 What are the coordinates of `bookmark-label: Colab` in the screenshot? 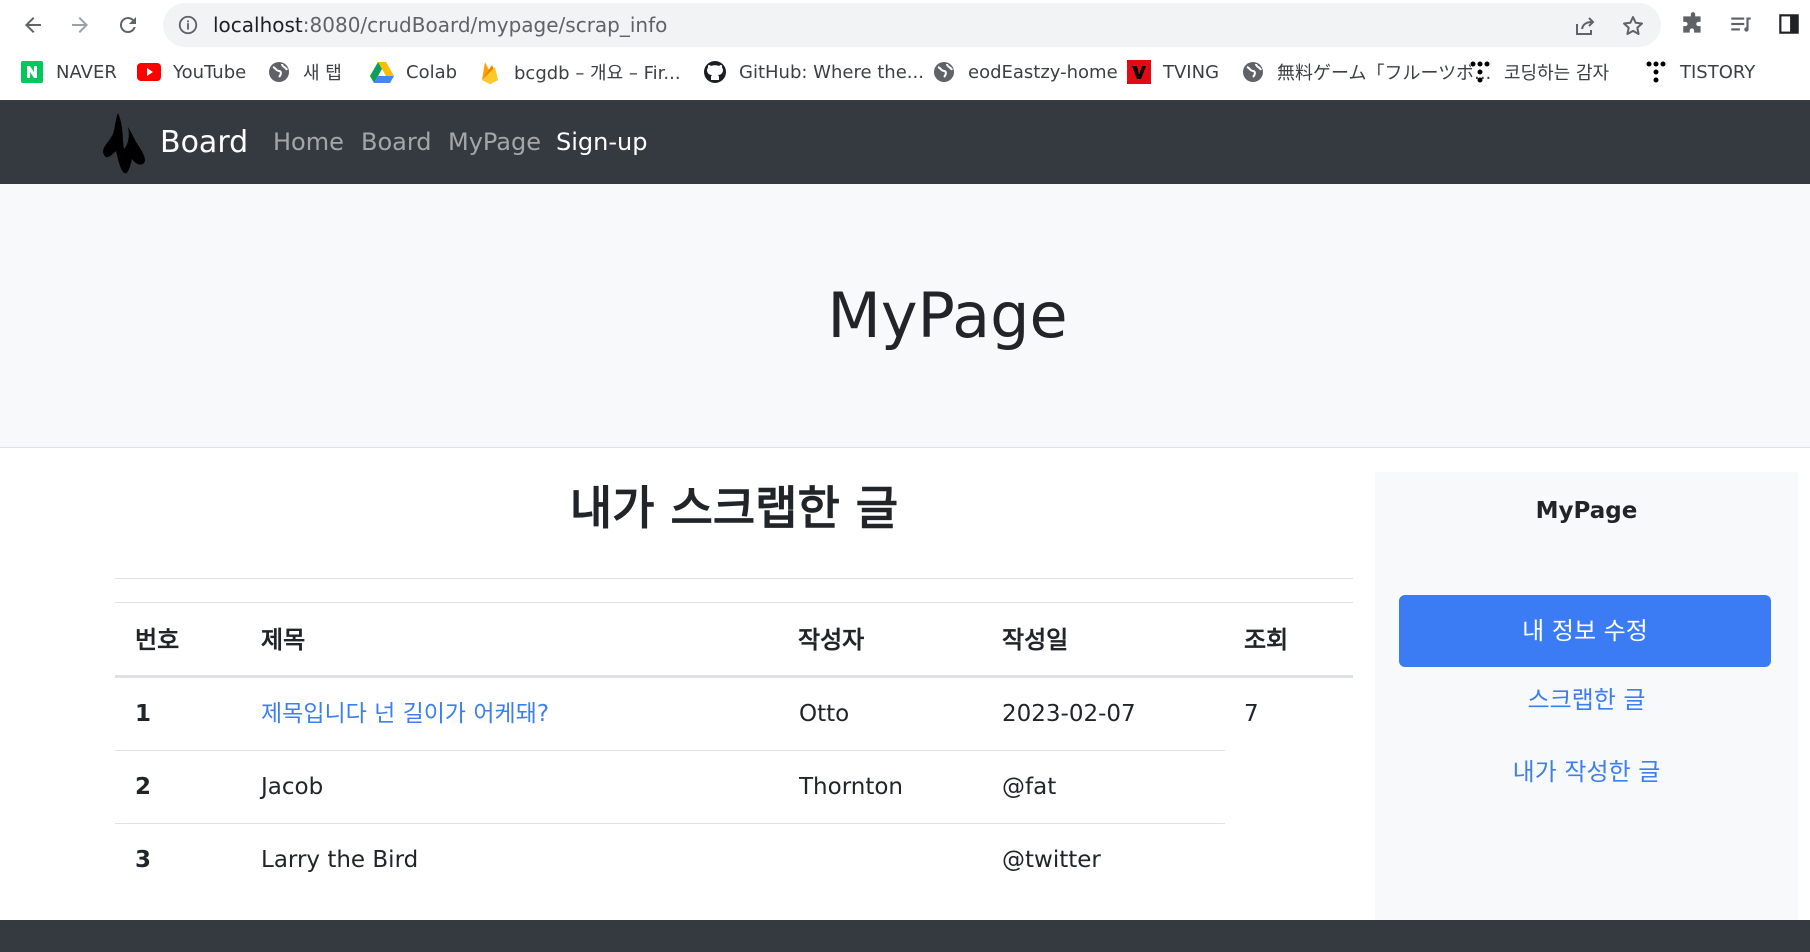 It's located at (432, 72).